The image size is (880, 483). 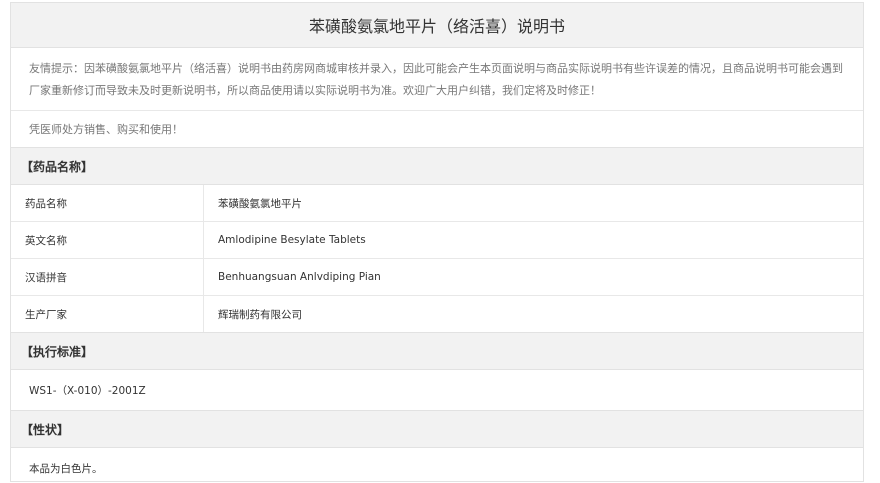 I want to click on standard-text: WS1-（X-010）-2001Z, so click(x=437, y=390).